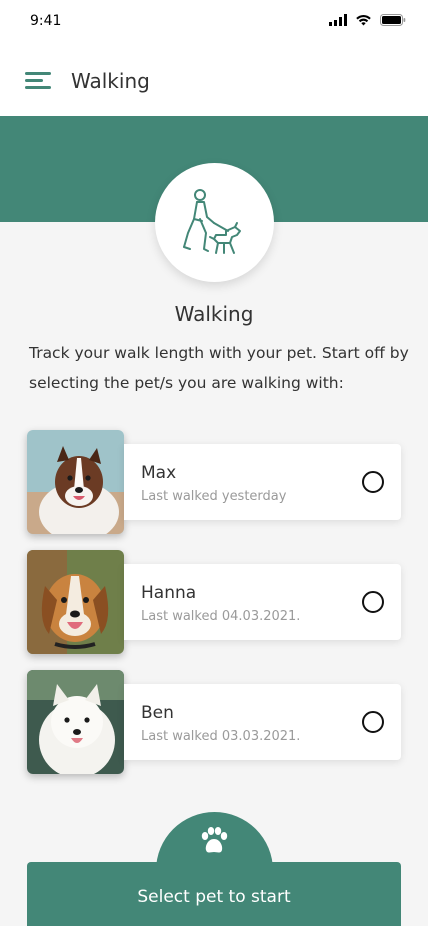  I want to click on battery-icon, so click(393, 20).